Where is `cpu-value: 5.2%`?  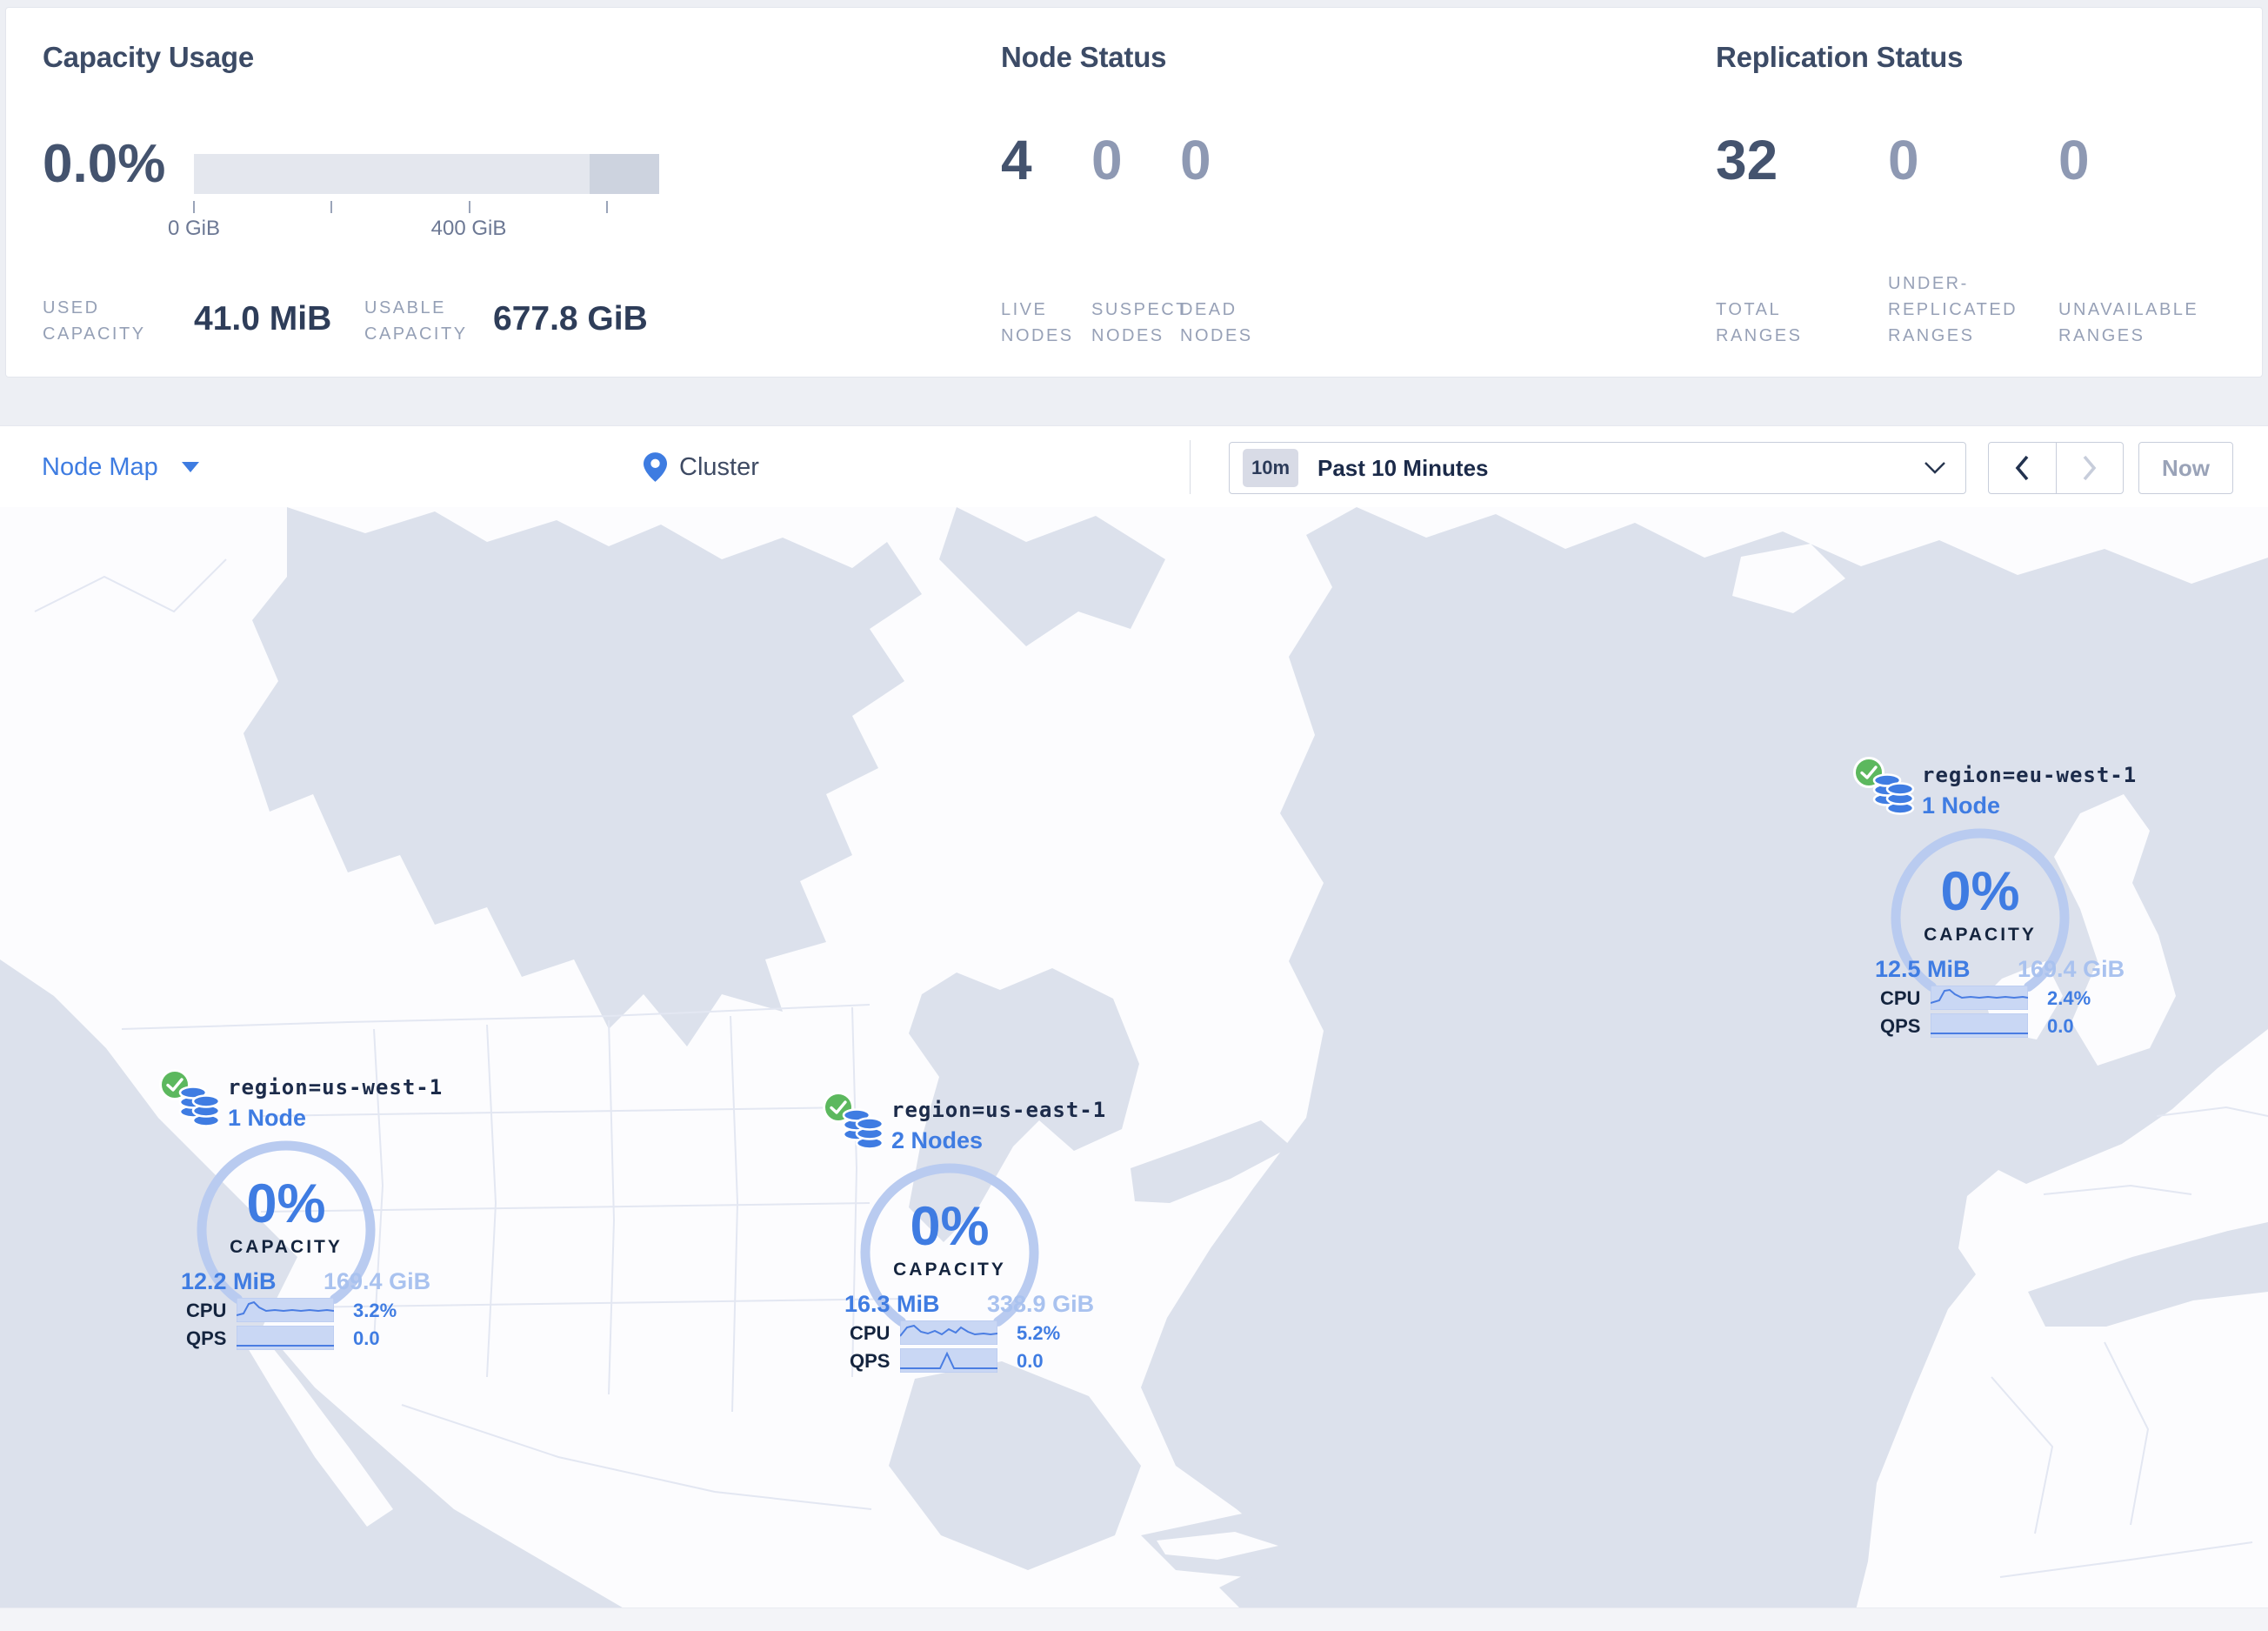 cpu-value: 5.2% is located at coordinates (1039, 1333).